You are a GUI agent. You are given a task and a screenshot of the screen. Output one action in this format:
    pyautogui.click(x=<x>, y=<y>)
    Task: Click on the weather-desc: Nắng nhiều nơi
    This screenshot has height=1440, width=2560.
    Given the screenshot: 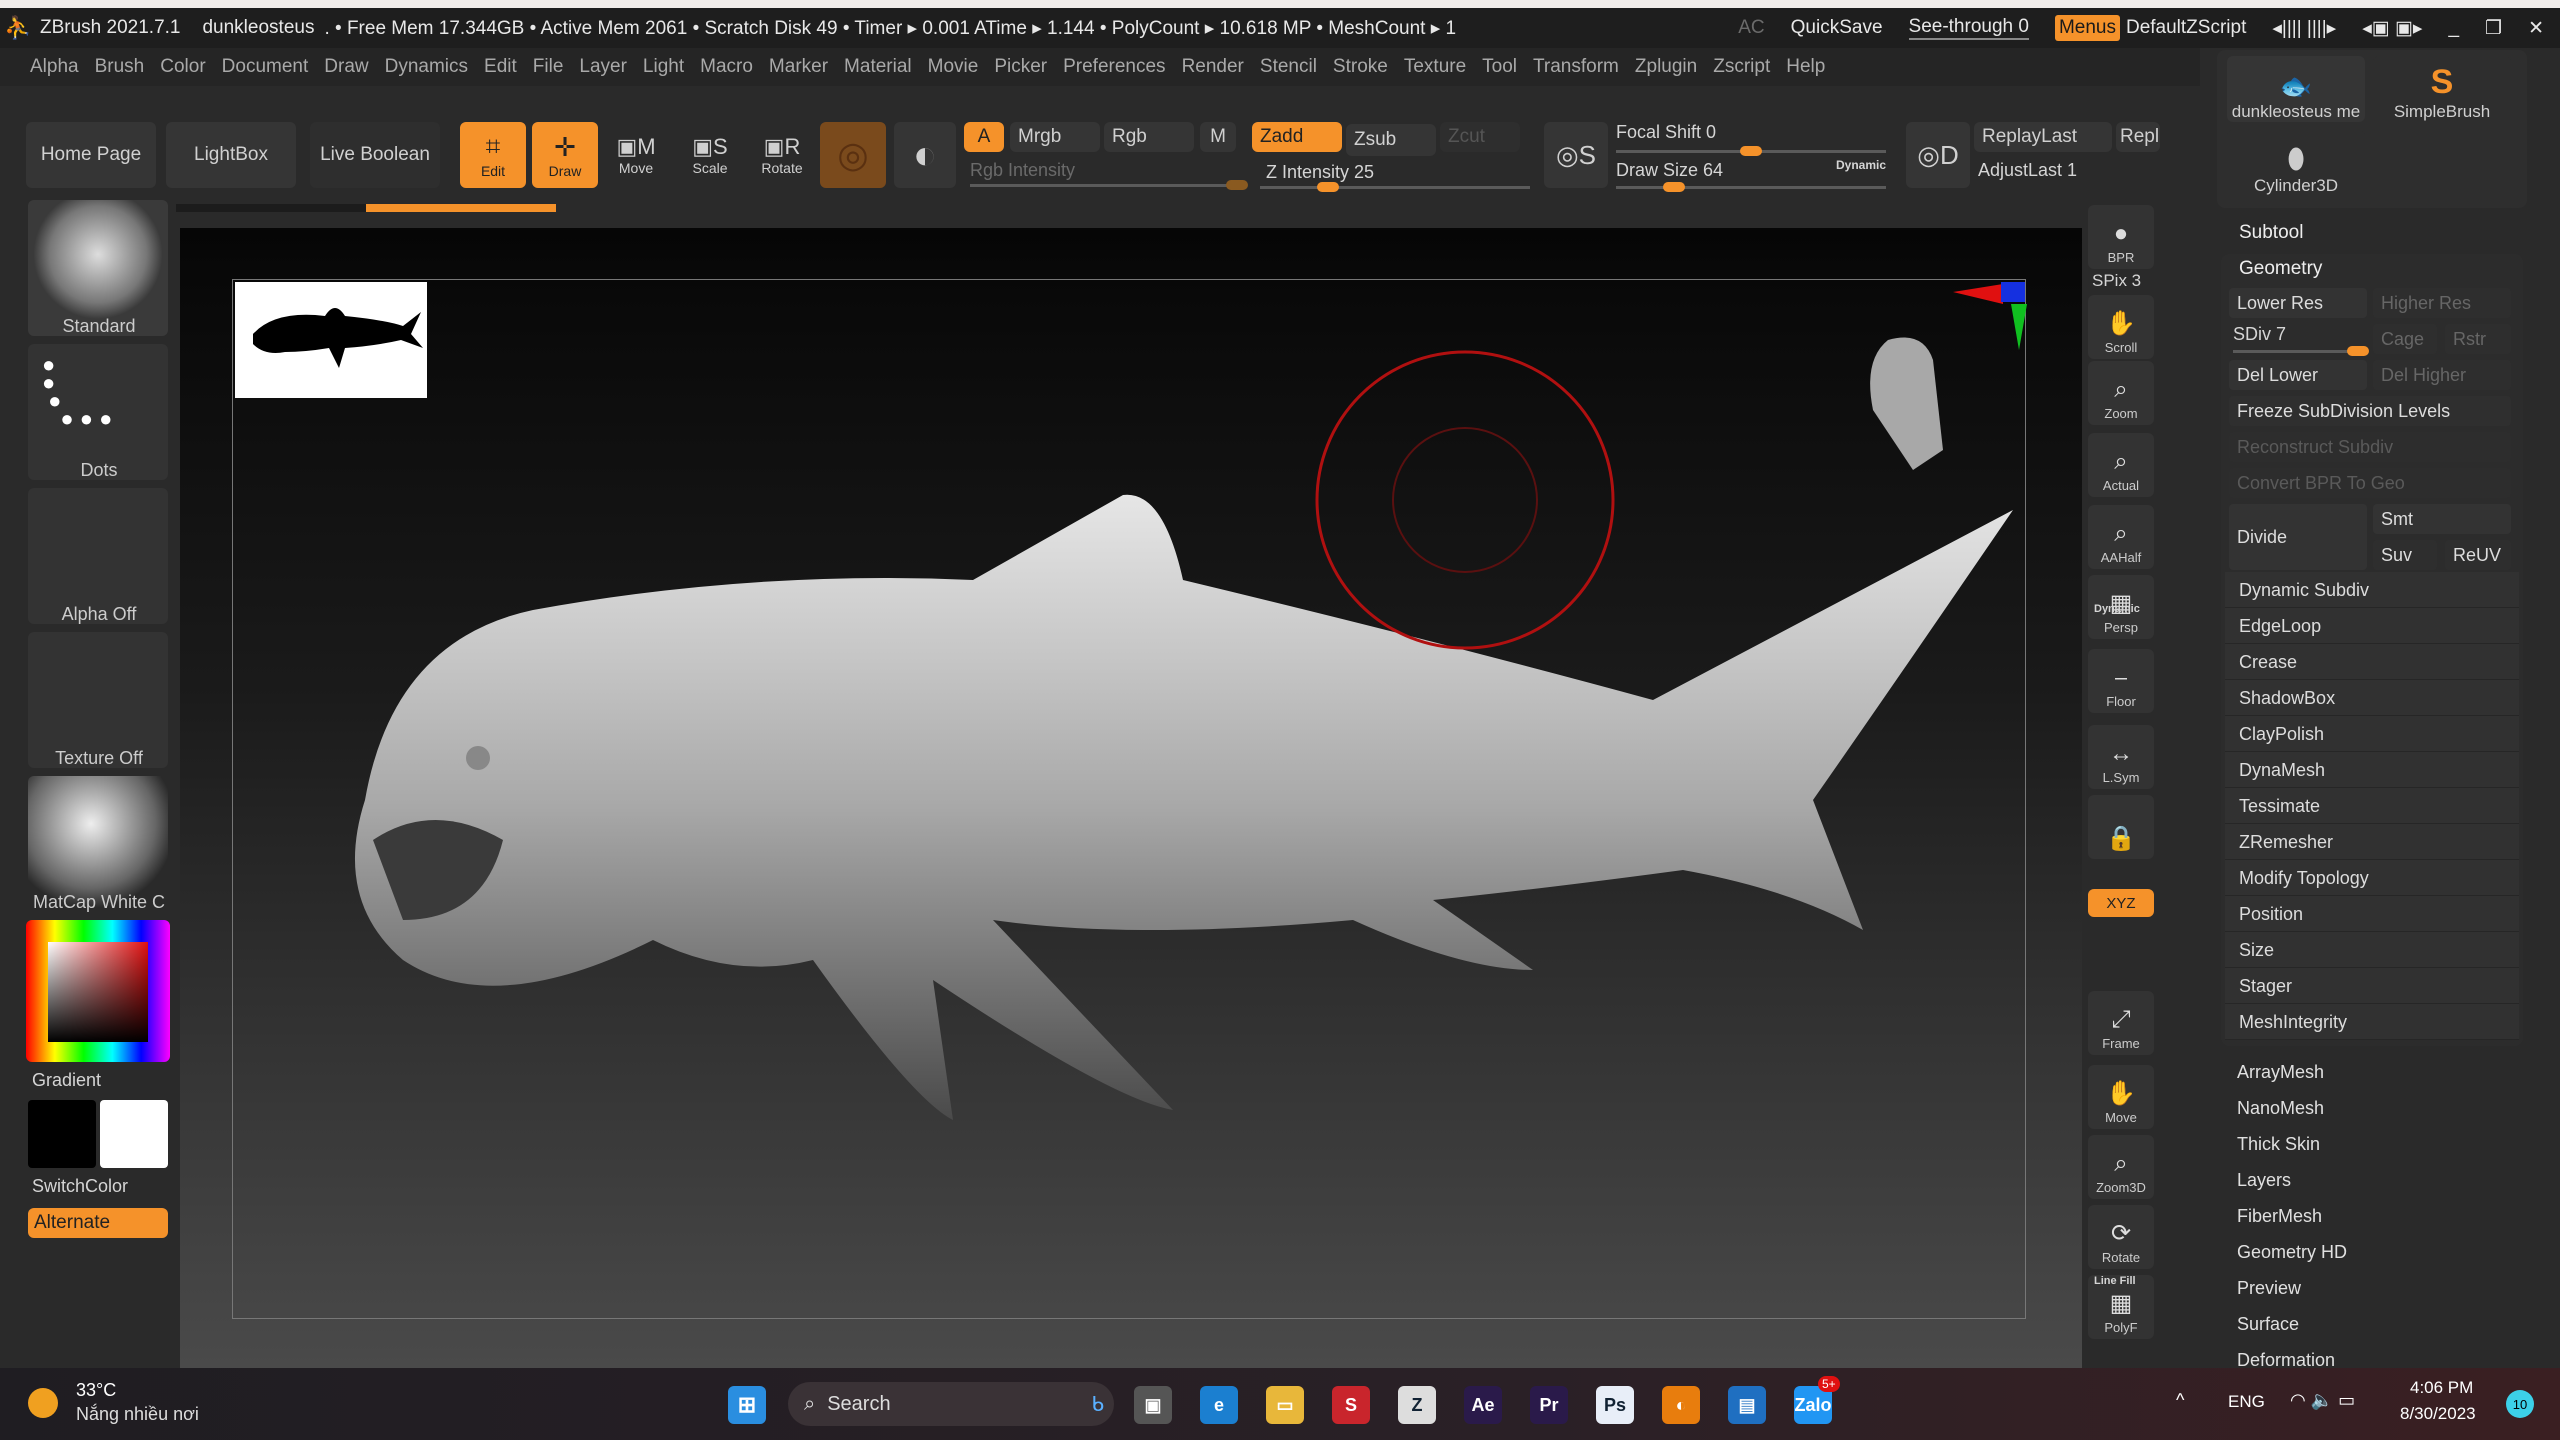 What is the action you would take?
    pyautogui.click(x=137, y=1414)
    